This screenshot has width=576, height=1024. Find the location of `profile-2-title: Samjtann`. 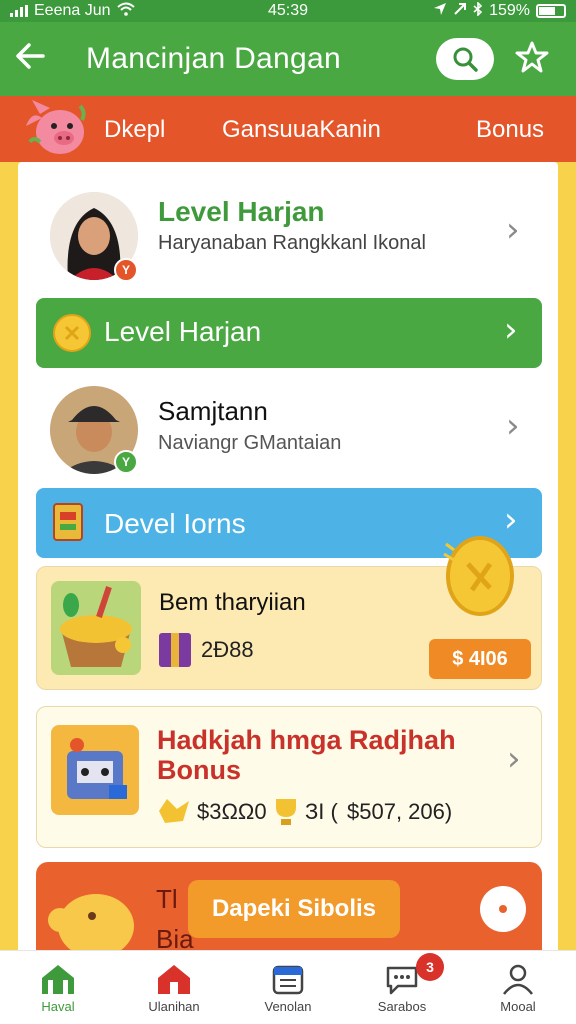

profile-2-title: Samjtann is located at coordinates (213, 411).